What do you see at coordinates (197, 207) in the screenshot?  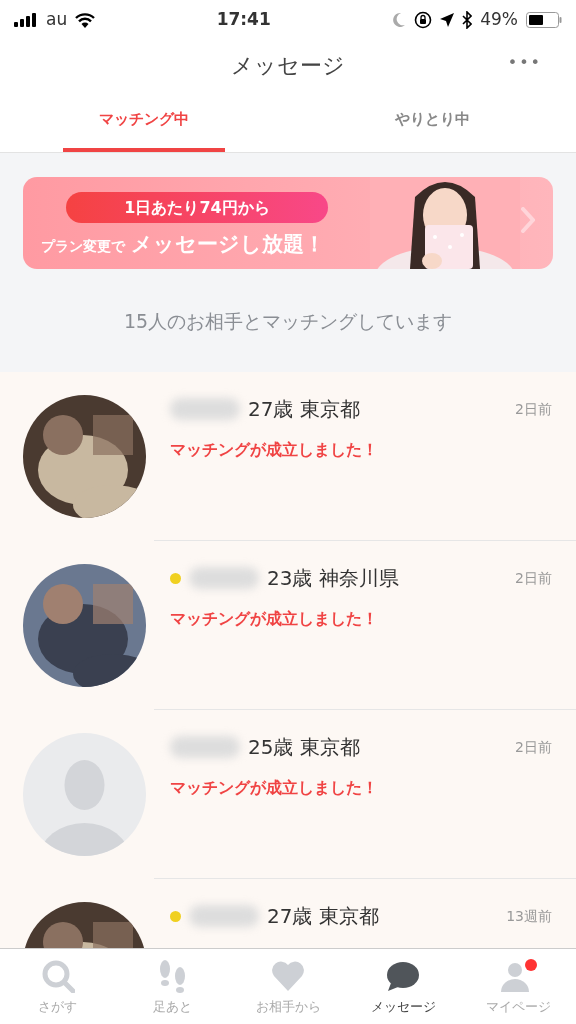 I see `price-pill: 1日あたり74円から` at bounding box center [197, 207].